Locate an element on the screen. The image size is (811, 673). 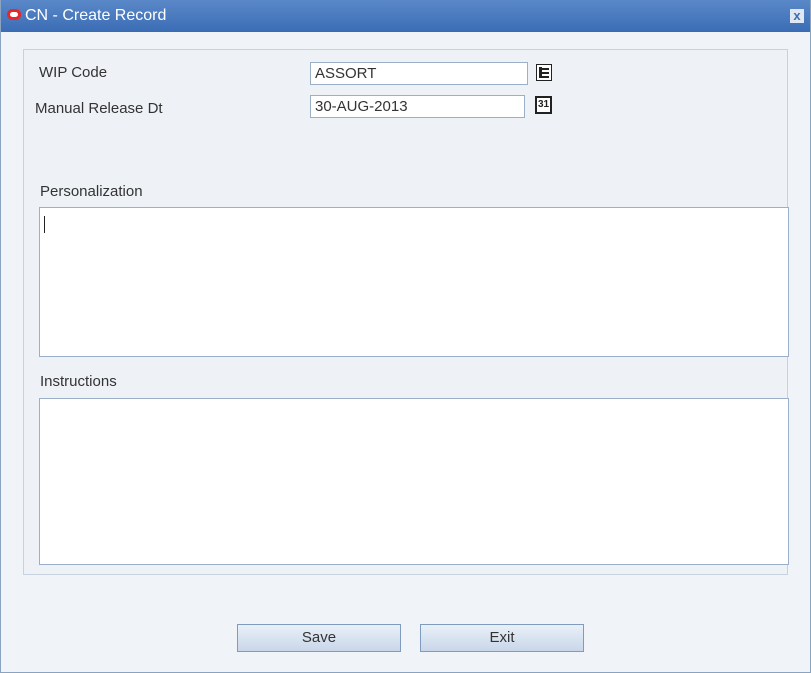
wip-code-field: ASSORT is located at coordinates (419, 73).